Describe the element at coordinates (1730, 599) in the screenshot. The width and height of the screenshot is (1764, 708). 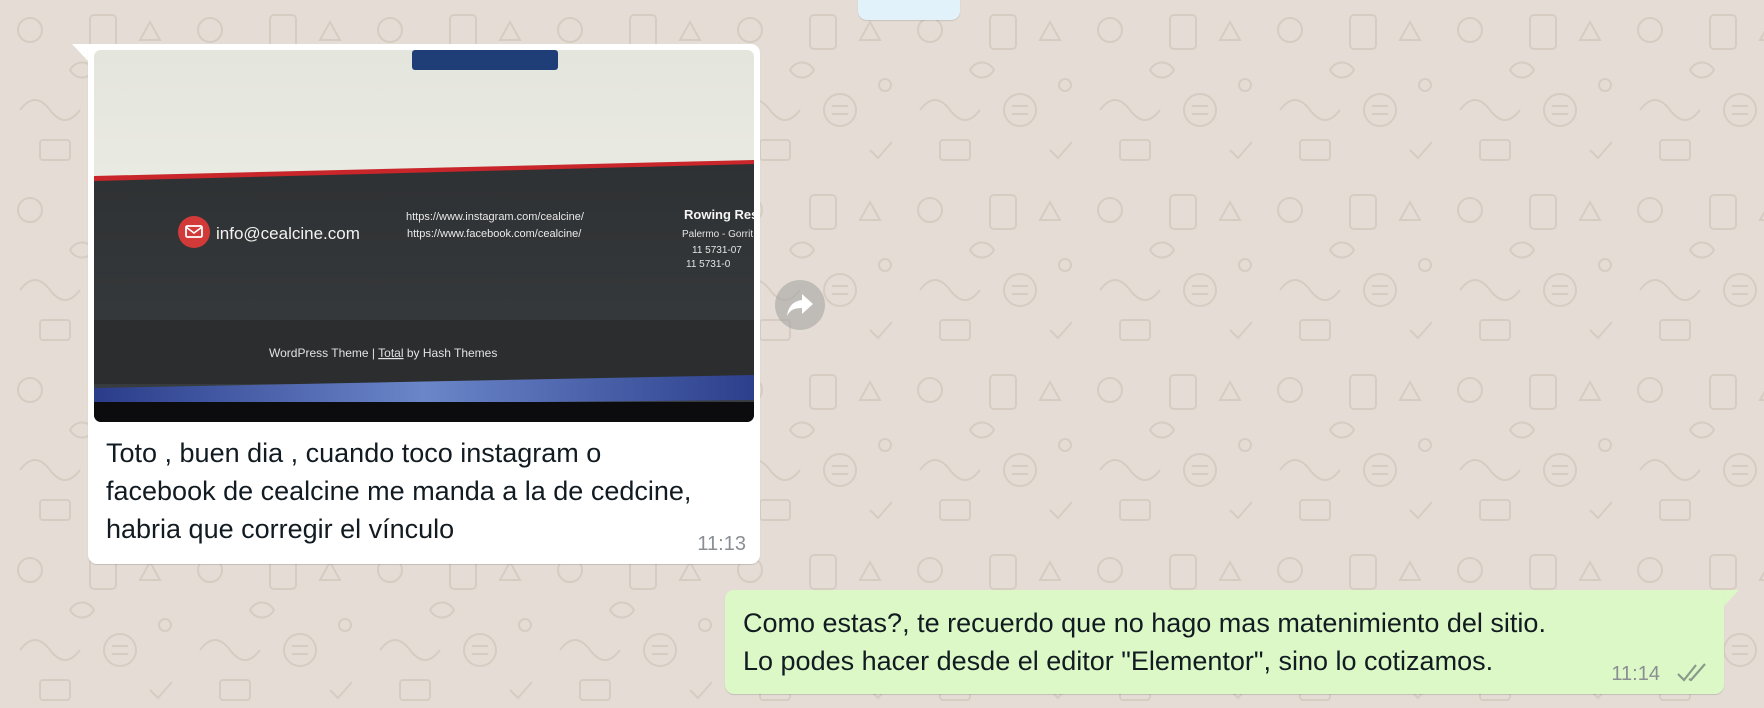
I see `outgoing-bubble-tail` at that location.